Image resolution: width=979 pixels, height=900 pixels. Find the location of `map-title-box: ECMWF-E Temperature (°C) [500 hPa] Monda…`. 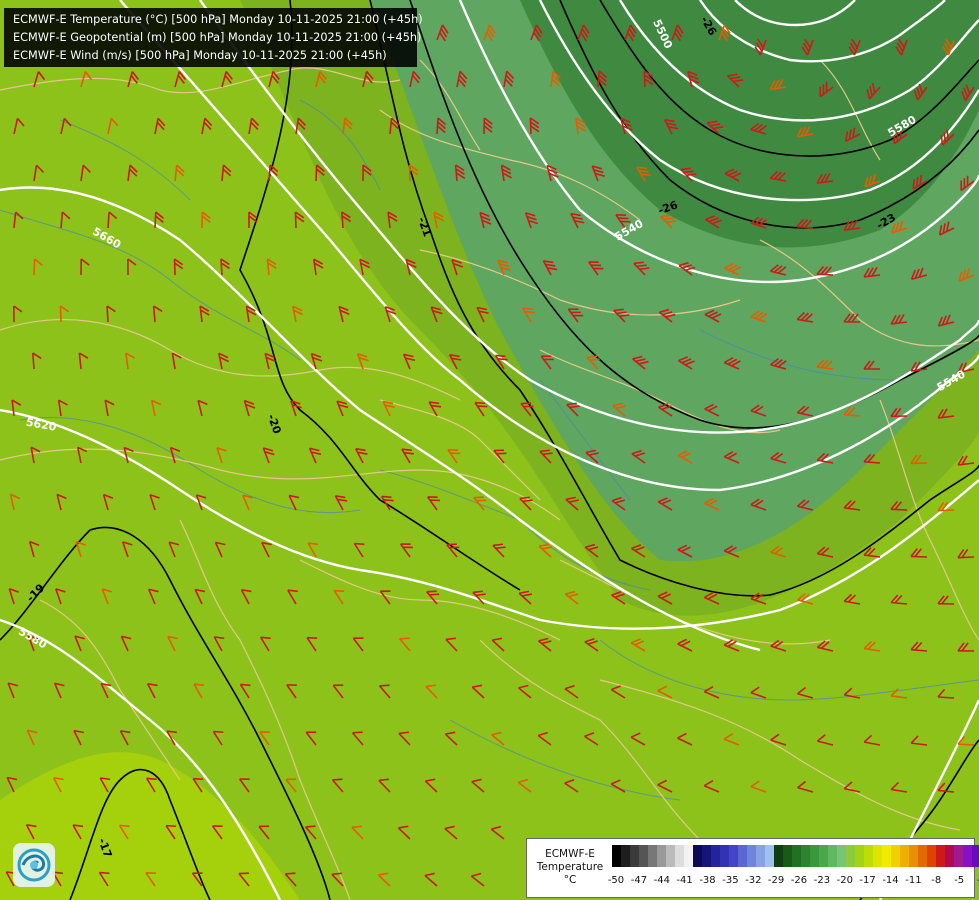

map-title-box: ECMWF-E Temperature (°C) [500 hPa] Monda… is located at coordinates (213, 37).